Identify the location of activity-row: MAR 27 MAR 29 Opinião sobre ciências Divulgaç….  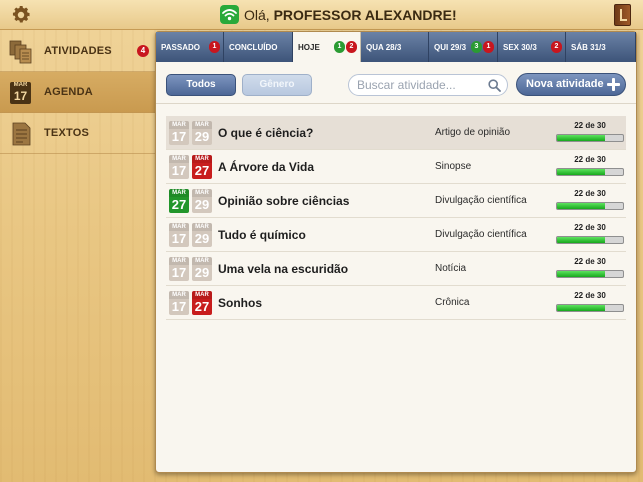
(396, 201).